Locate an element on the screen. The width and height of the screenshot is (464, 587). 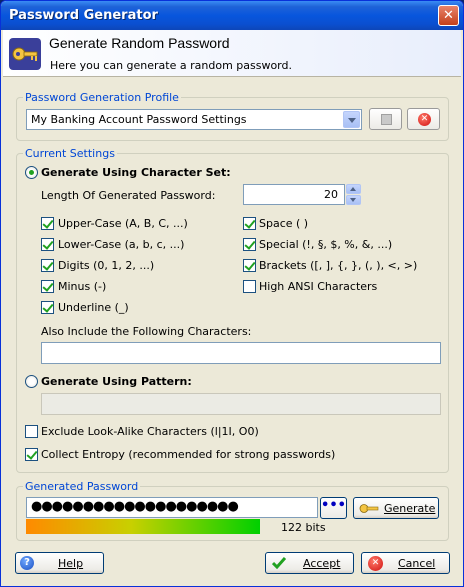
uppercase-label: Upper-Case (A, B, C, ...) is located at coordinates (123, 223).